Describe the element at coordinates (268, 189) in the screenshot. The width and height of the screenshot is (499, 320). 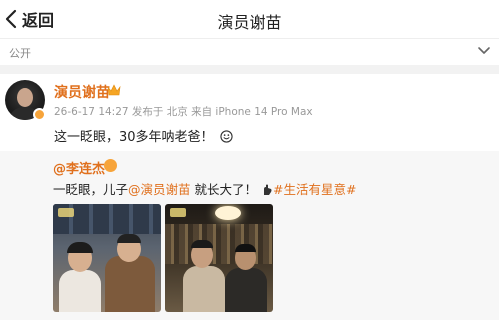
I see `hand-emoji-icon` at that location.